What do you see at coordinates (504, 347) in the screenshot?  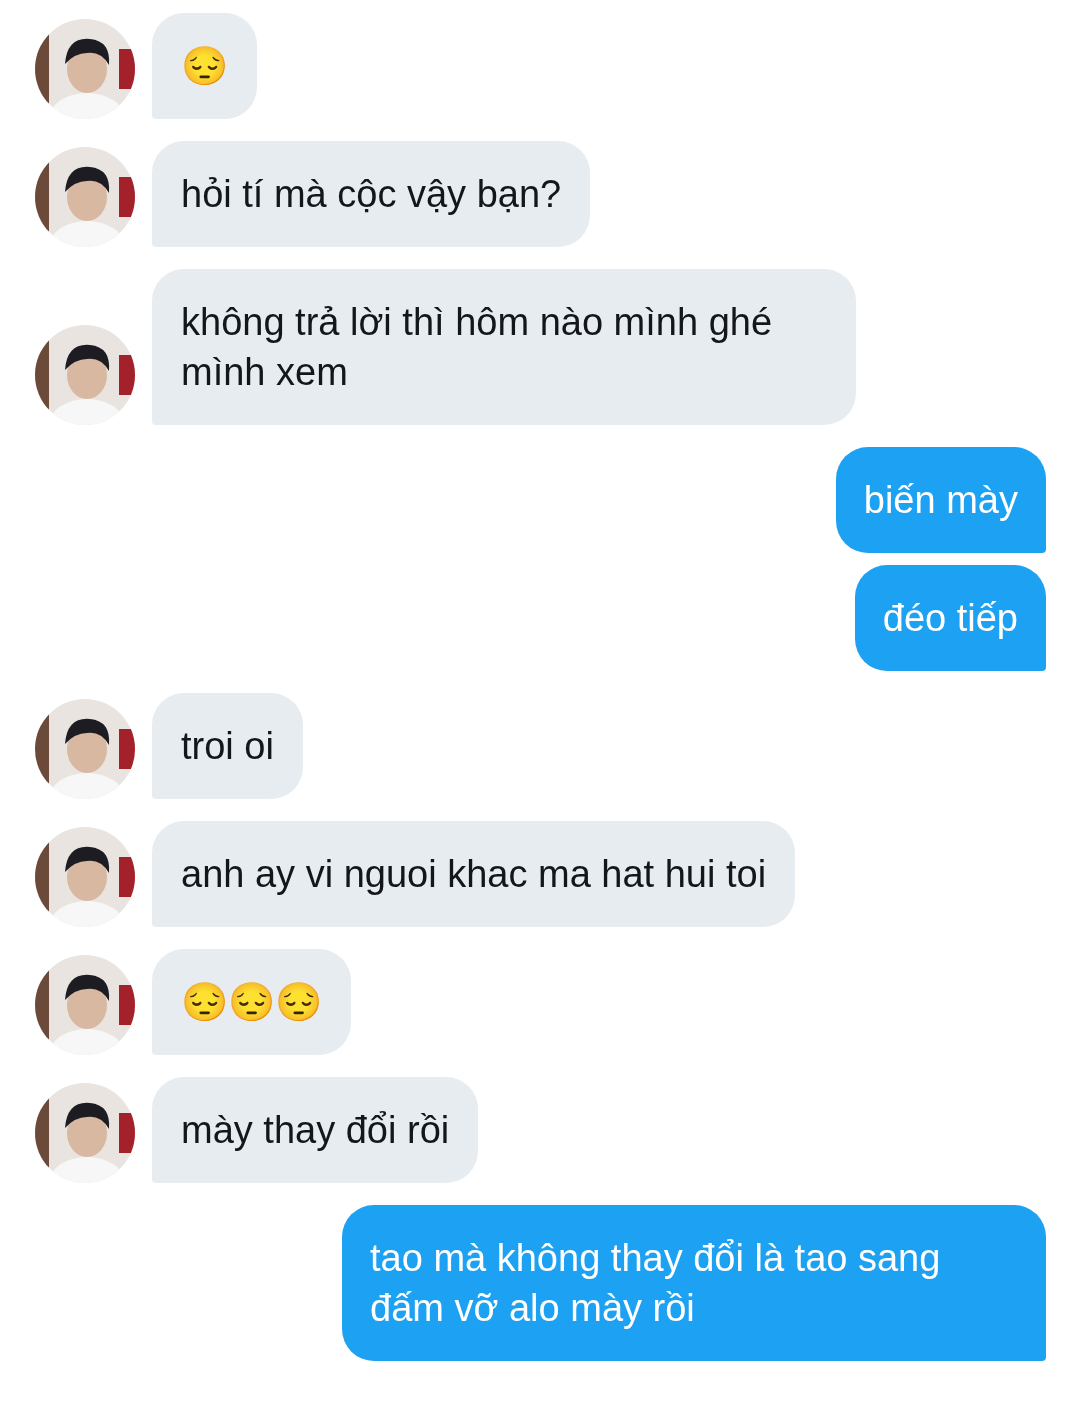 I see `message-bubble: không trả lời thì hôm nào mình ghé mình xem` at bounding box center [504, 347].